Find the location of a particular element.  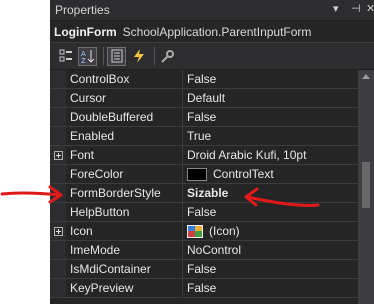

left-red-arrow is located at coordinates (31, 194).